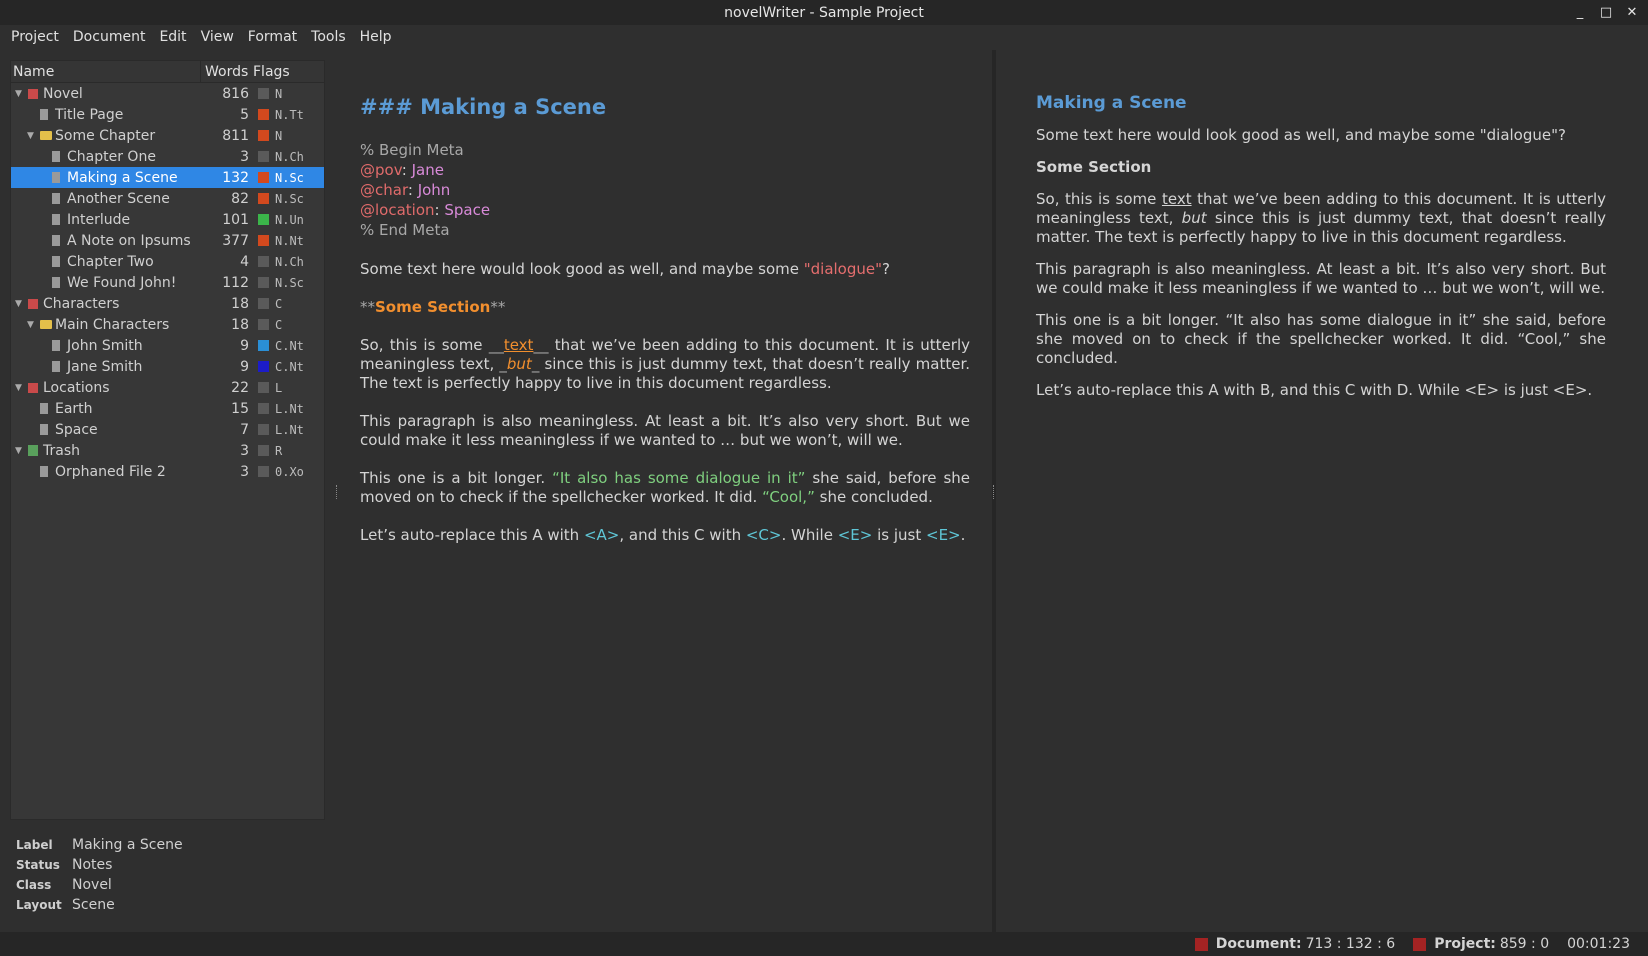 The image size is (1648, 956). What do you see at coordinates (167, 261) in the screenshot?
I see `tree-item-chapter-two: Chapter Two 4 N.Ch` at bounding box center [167, 261].